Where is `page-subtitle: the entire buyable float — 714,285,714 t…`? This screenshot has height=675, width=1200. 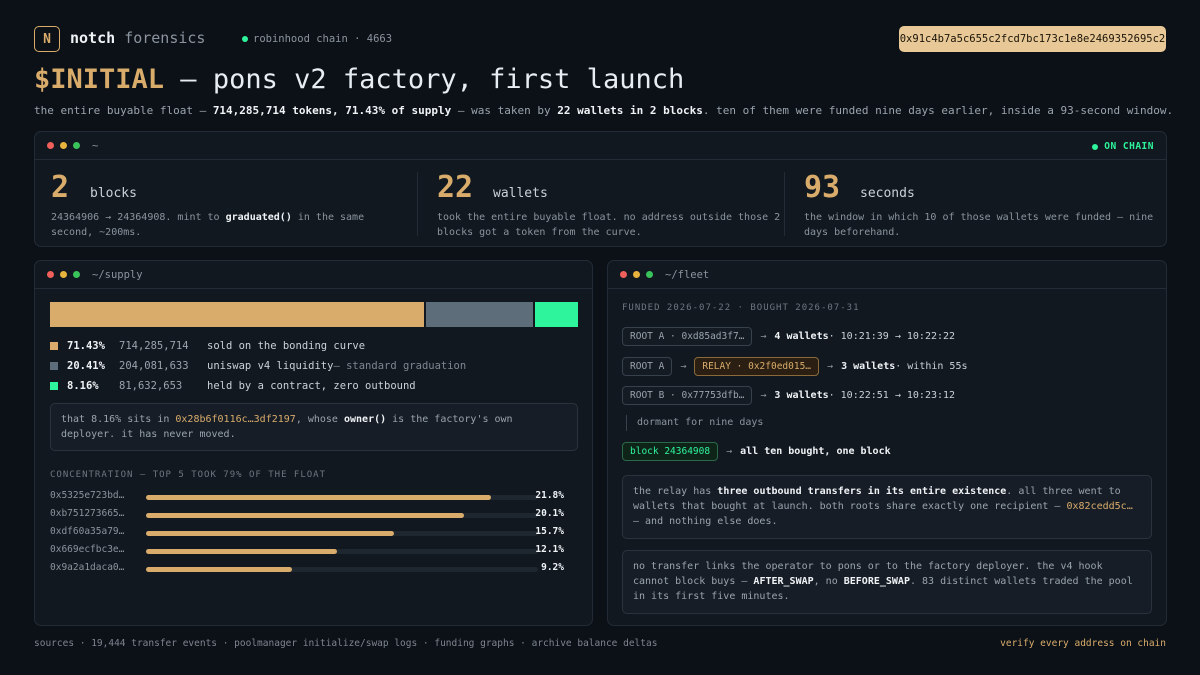 page-subtitle: the entire buyable float — 714,285,714 t… is located at coordinates (603, 110).